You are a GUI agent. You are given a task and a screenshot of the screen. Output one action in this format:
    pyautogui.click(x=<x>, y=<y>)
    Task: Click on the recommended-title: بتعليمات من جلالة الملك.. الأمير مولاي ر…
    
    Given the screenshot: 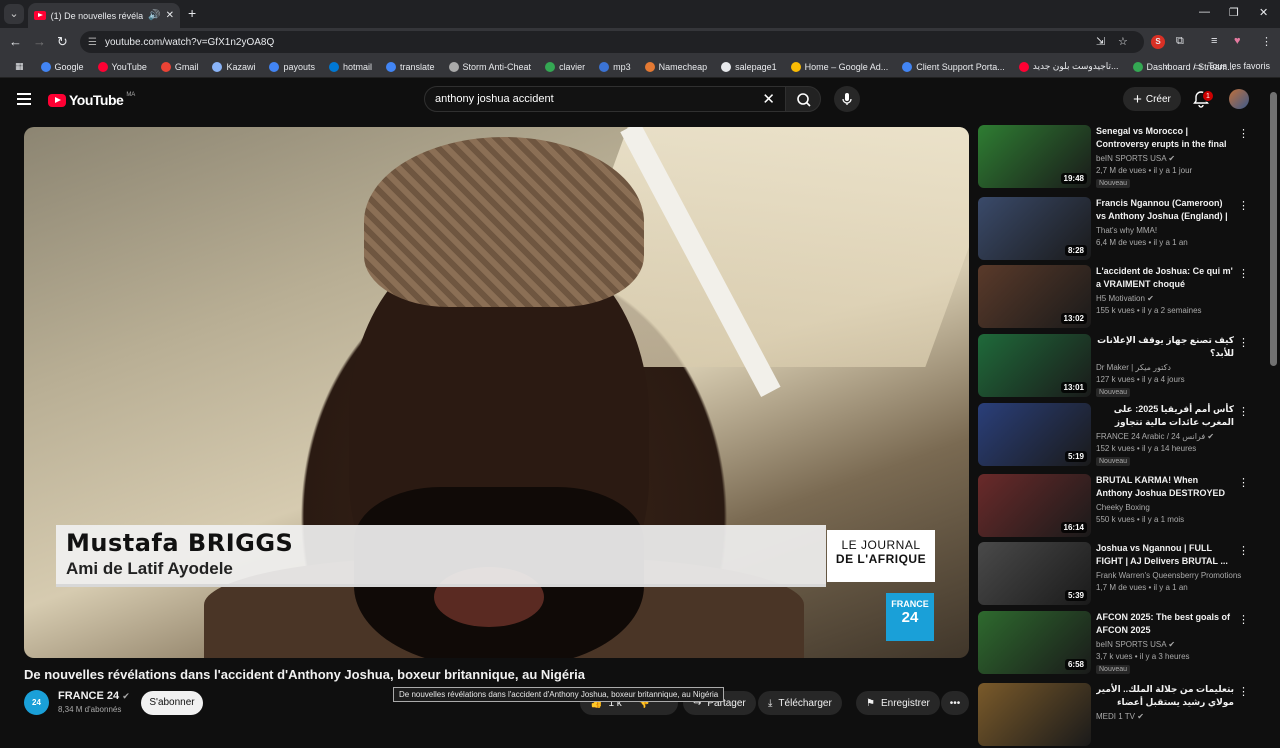 What is the action you would take?
    pyautogui.click(x=1165, y=696)
    